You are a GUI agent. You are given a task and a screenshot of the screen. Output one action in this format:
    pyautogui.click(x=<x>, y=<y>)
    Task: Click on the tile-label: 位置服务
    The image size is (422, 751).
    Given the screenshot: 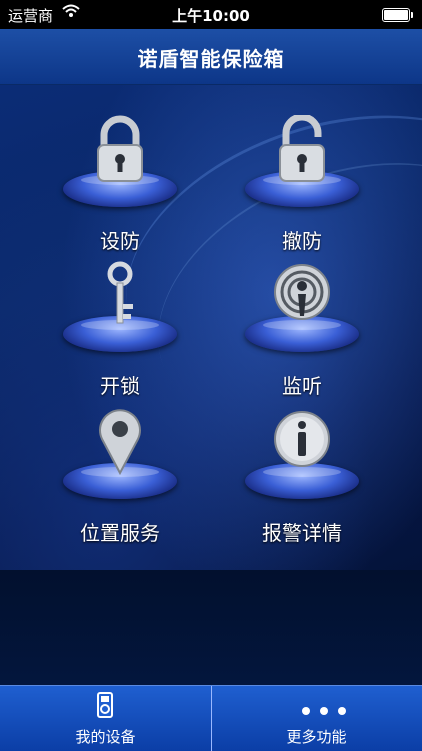 What is the action you would take?
    pyautogui.click(x=120, y=533)
    